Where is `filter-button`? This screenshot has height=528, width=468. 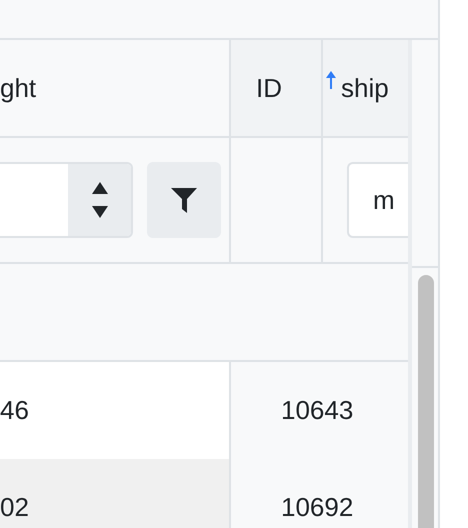 filter-button is located at coordinates (184, 200).